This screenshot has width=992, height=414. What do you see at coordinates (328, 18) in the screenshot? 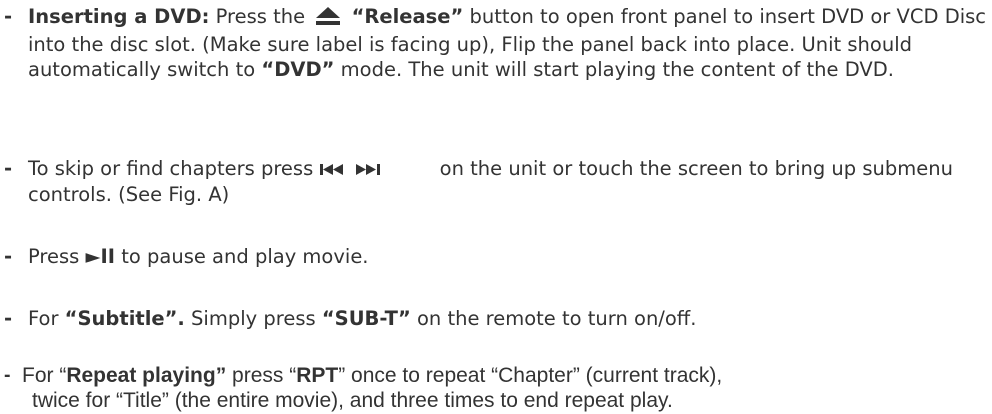
I see `eject-icon` at bounding box center [328, 18].